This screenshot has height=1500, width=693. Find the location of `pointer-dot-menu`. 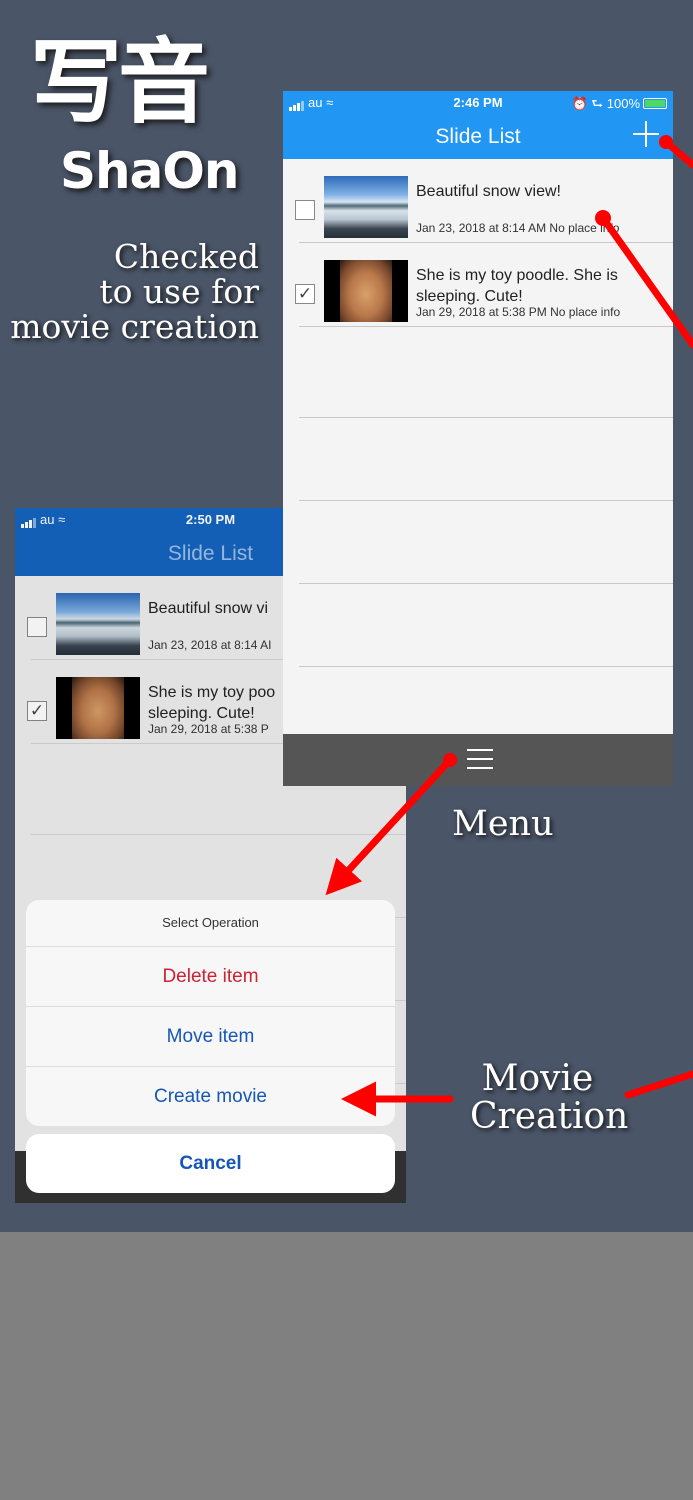

pointer-dot-menu is located at coordinates (450, 760).